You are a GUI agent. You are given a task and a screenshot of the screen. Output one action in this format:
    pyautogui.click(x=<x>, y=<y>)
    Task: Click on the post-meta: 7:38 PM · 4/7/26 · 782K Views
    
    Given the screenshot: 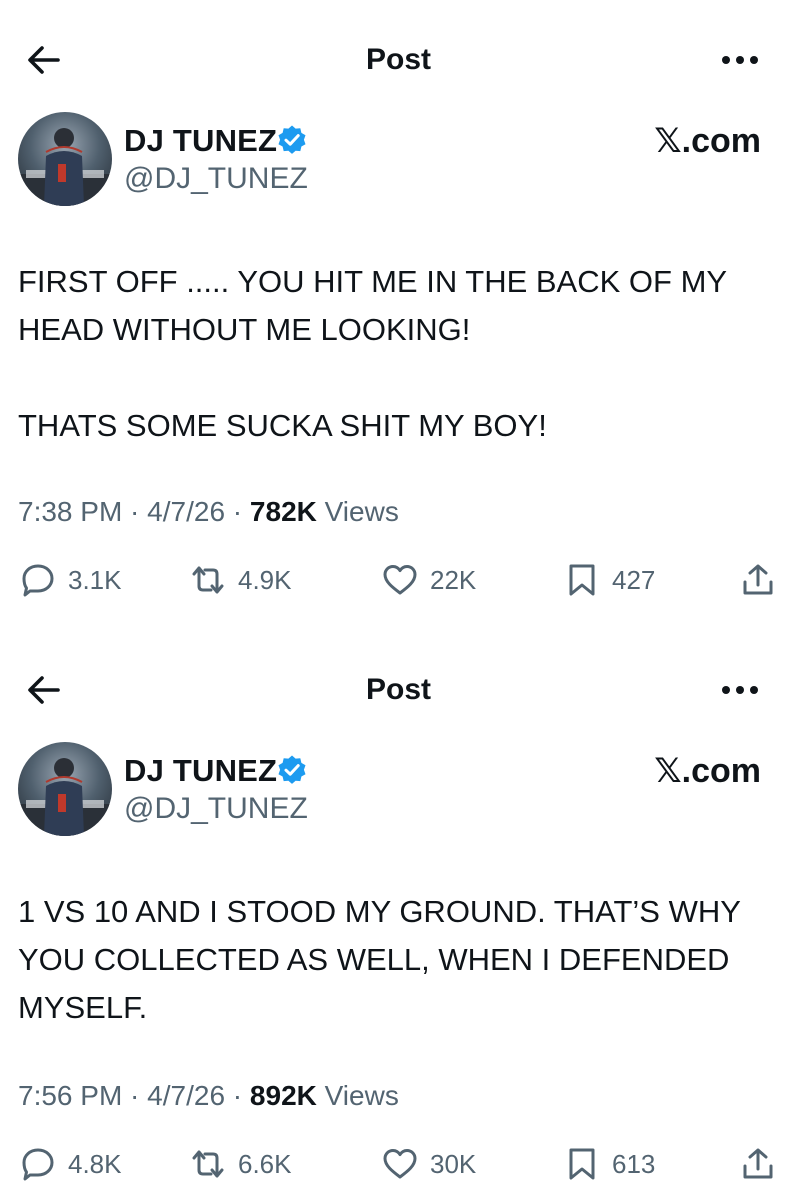 What is the action you would take?
    pyautogui.click(x=208, y=511)
    